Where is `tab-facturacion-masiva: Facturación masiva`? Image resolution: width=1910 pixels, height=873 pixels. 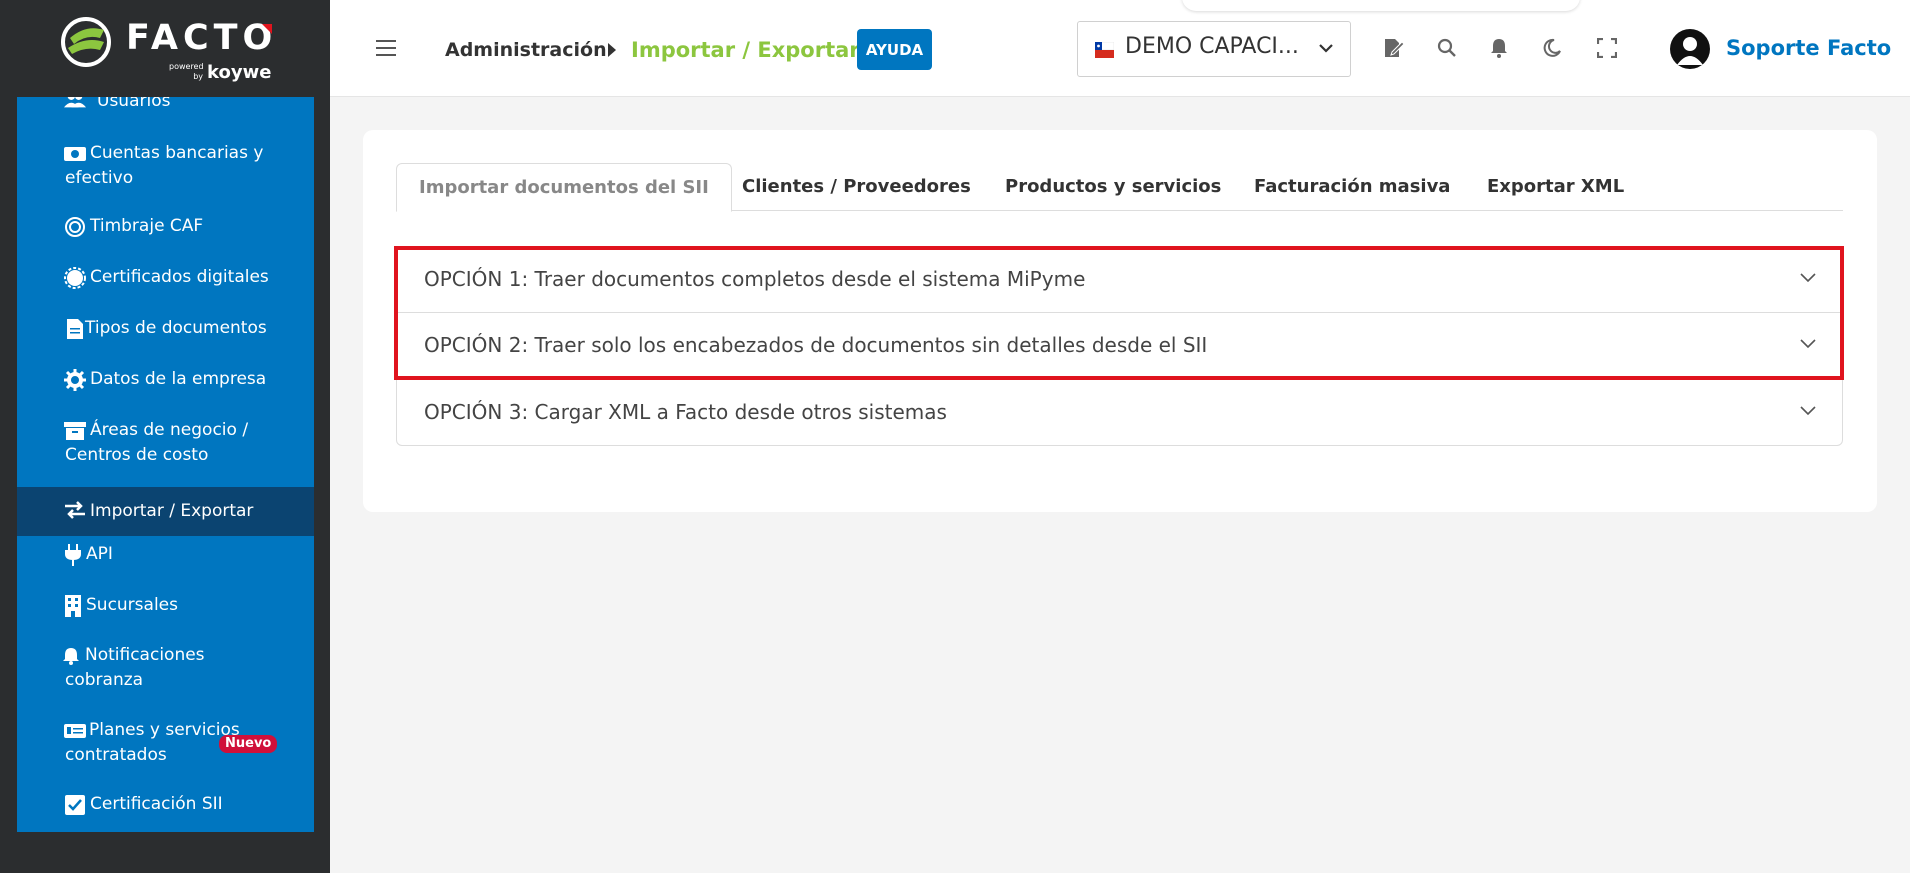
tab-facturacion-masiva: Facturación masiva is located at coordinates (1352, 187).